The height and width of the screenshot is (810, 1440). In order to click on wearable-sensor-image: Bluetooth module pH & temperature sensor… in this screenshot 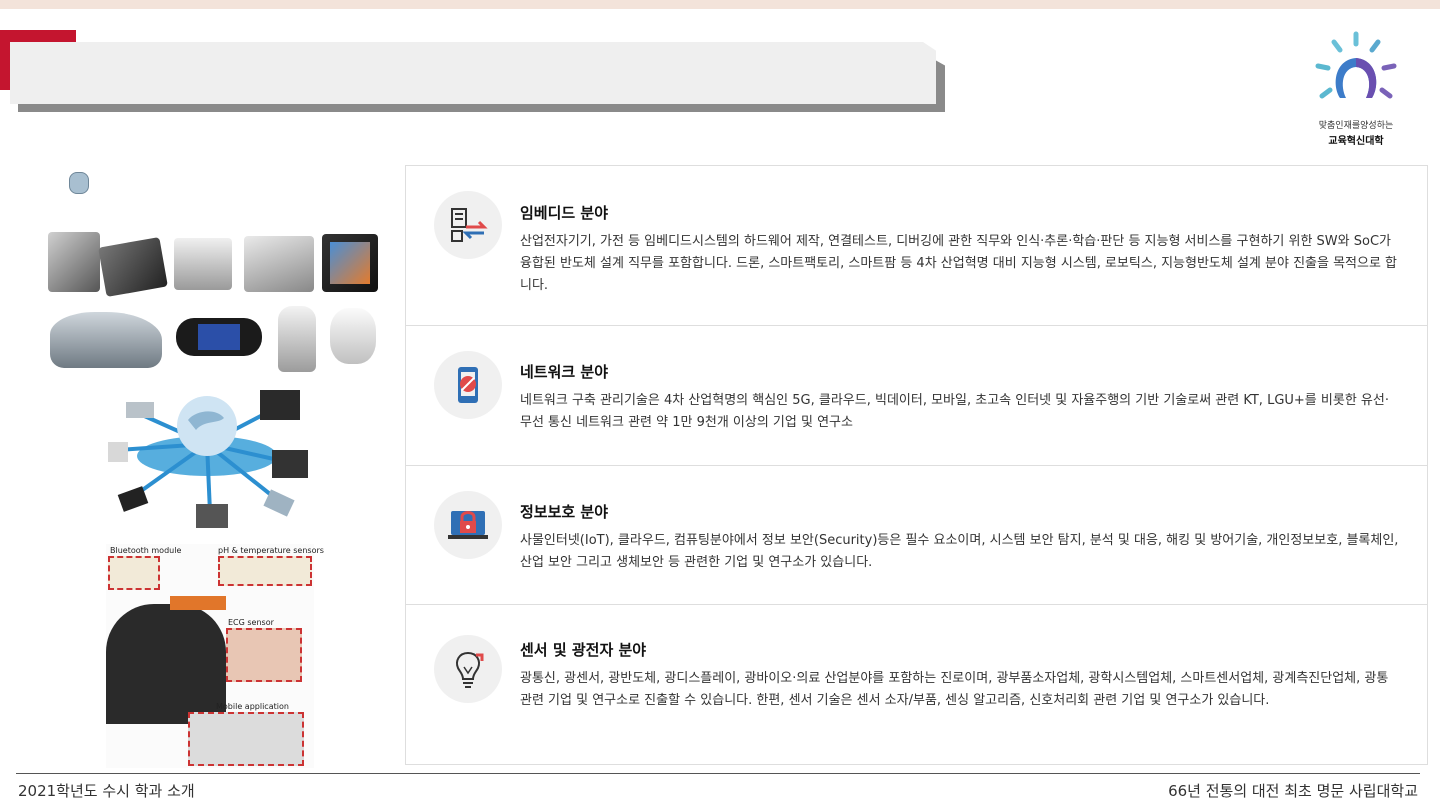, I will do `click(215, 656)`.